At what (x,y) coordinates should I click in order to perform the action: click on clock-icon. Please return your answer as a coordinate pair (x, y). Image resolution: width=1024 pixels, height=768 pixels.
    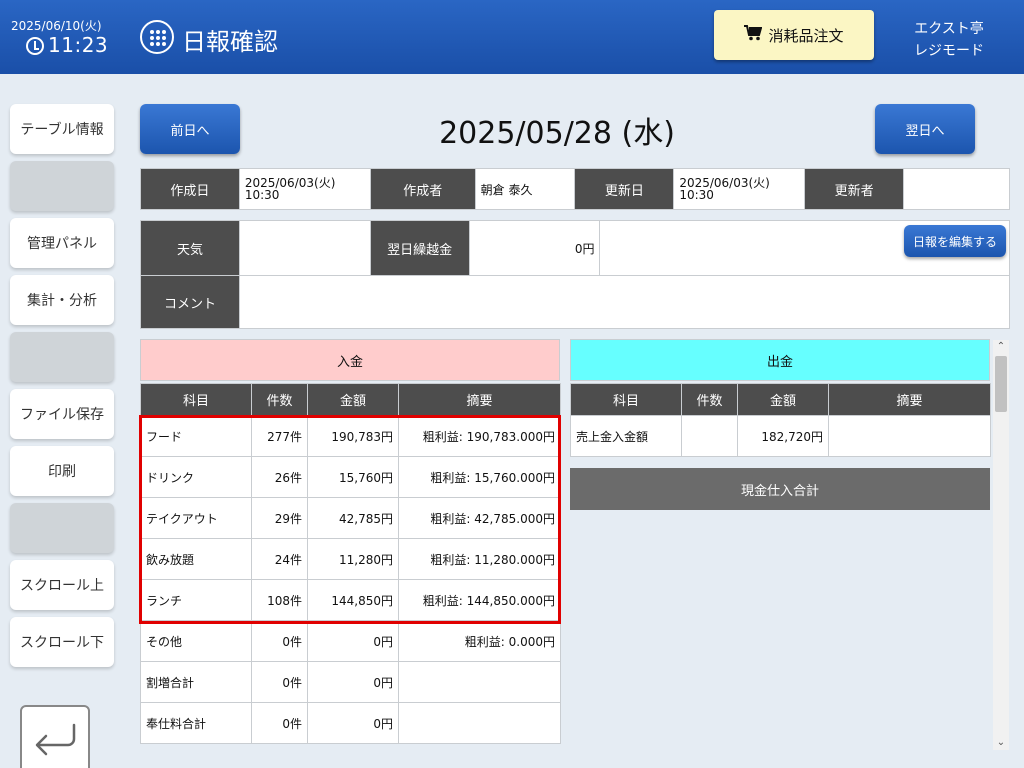
    Looking at the image, I should click on (35, 46).